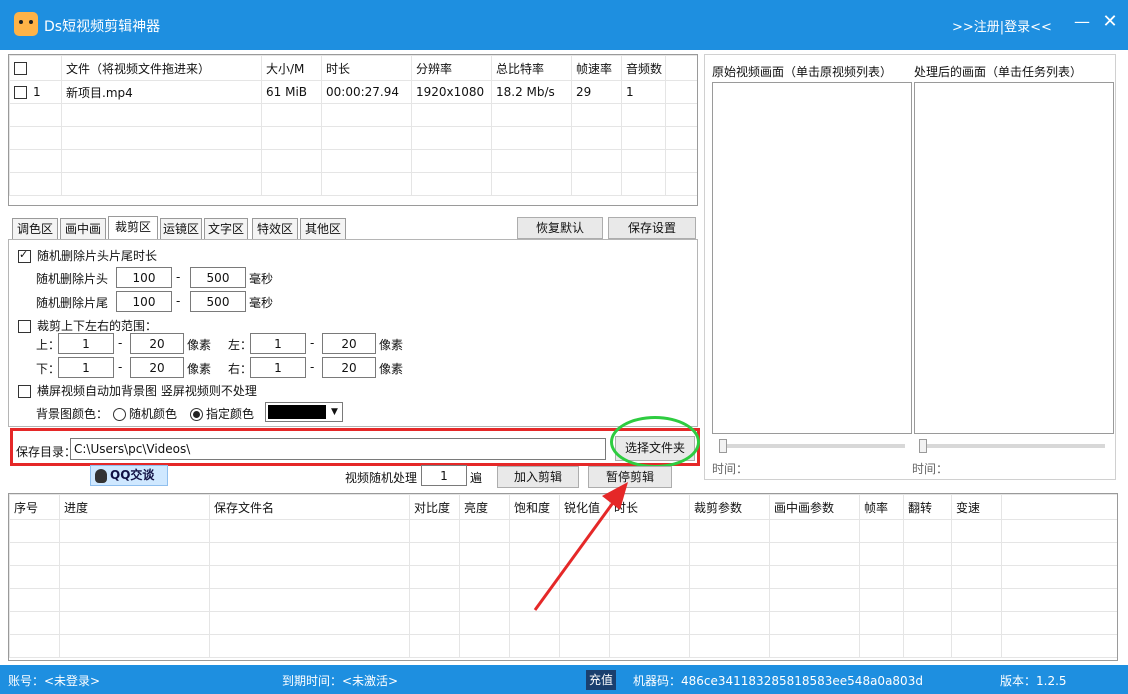 The width and height of the screenshot is (1128, 694). Describe the element at coordinates (729, 507) in the screenshot. I see `col-crop-params: 裁剪参数` at that location.